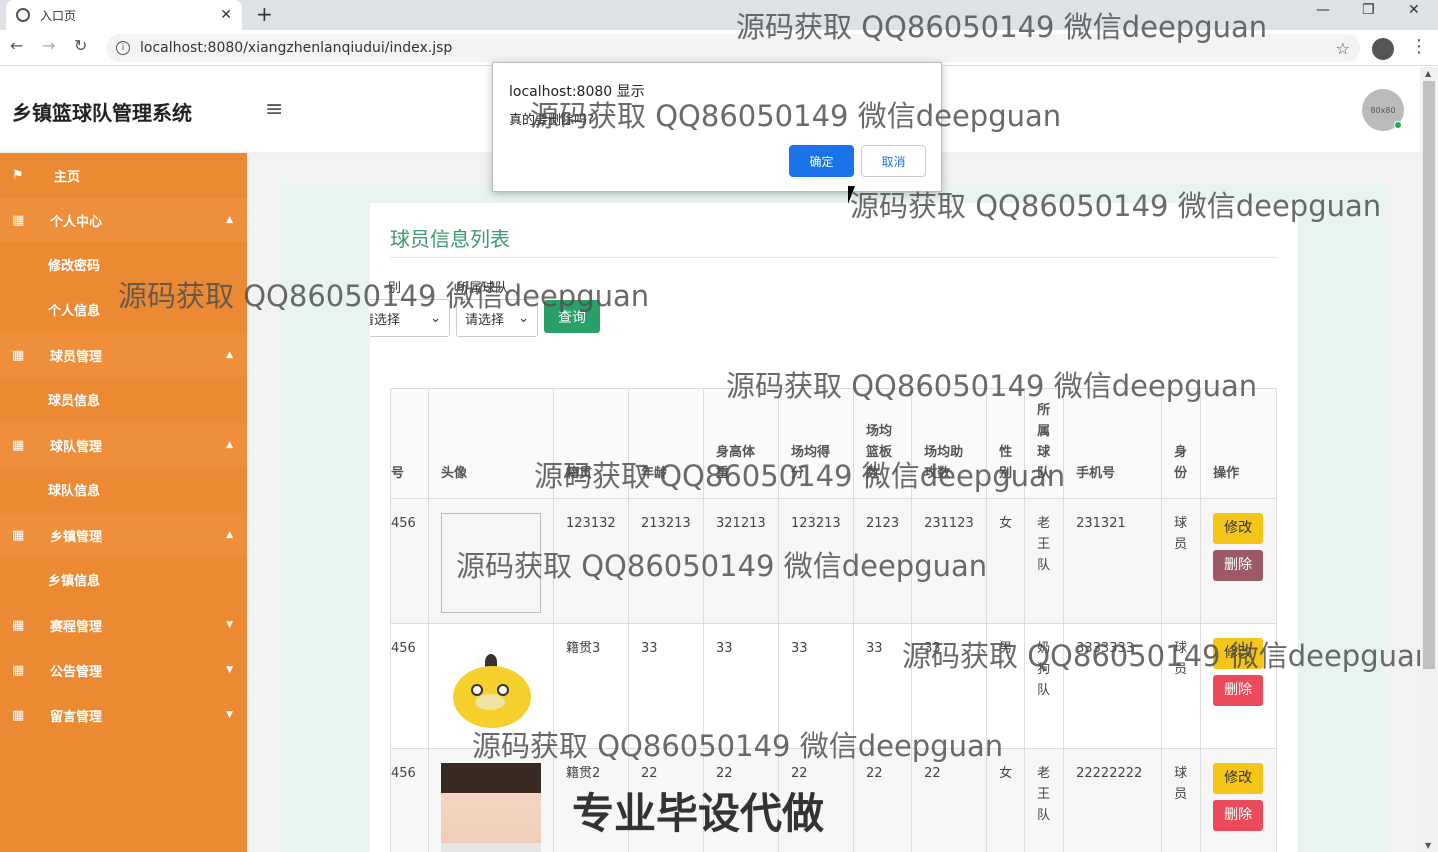  What do you see at coordinates (572, 316) in the screenshot?
I see `search-button: 查询` at bounding box center [572, 316].